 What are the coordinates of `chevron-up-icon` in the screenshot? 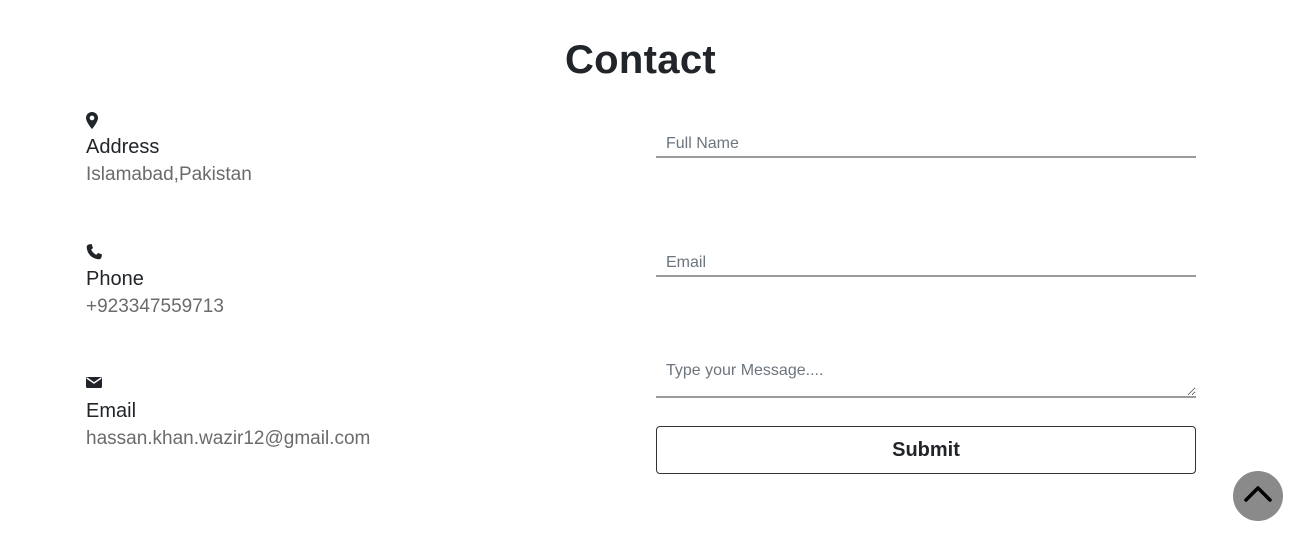 It's located at (1258, 496).